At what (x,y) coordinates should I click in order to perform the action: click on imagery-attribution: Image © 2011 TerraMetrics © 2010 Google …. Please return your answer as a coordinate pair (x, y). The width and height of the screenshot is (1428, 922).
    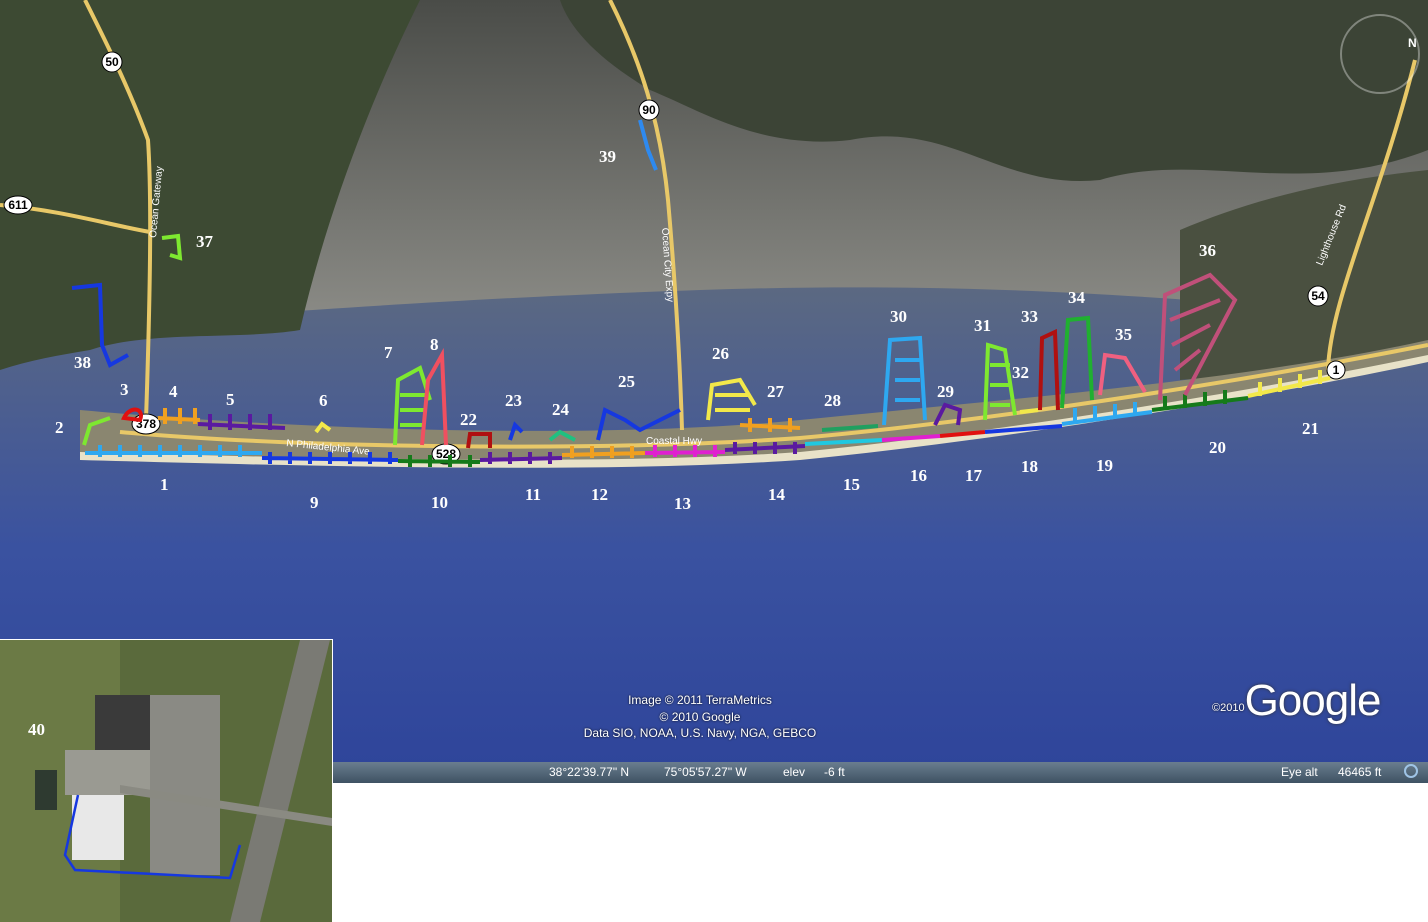
    Looking at the image, I should click on (700, 717).